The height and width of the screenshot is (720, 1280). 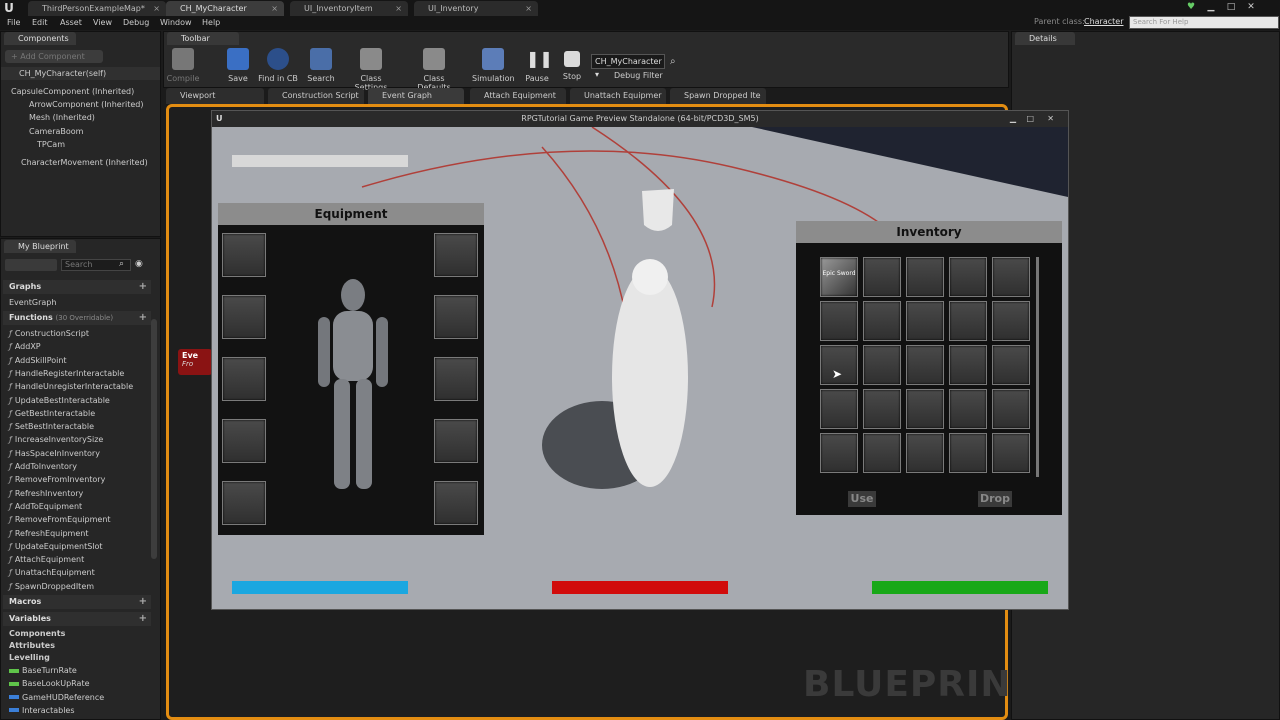 I want to click on function-item: ƒ RemoveFromEquipment, so click(x=60, y=519).